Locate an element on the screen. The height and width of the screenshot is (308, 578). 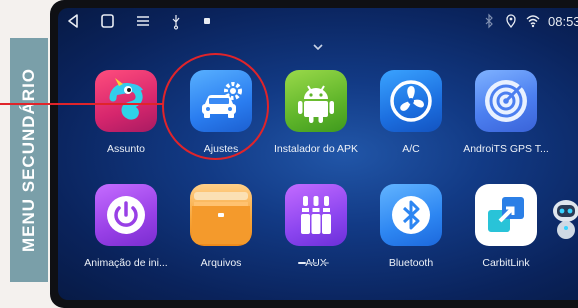
bluetooth-icon is located at coordinates (411, 215).